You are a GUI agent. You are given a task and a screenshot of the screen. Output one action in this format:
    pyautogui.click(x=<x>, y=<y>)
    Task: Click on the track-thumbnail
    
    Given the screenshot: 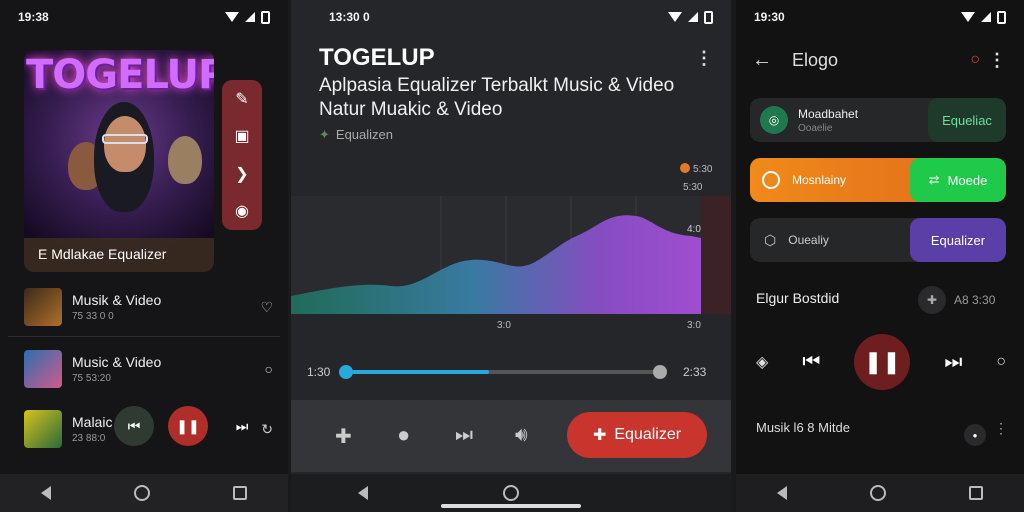 What is the action you would take?
    pyautogui.click(x=43, y=429)
    